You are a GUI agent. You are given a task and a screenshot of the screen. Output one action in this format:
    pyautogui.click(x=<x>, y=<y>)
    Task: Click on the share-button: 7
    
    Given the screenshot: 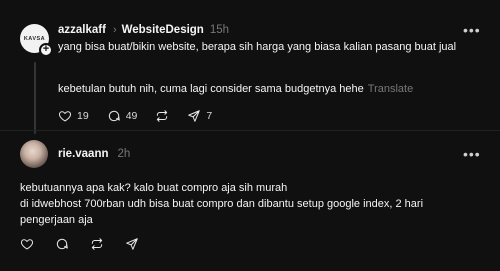 What is the action you would take?
    pyautogui.click(x=199, y=116)
    